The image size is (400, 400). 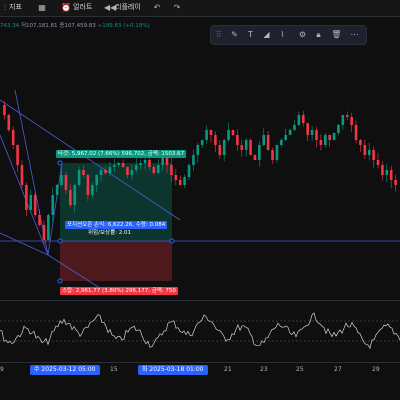 I want to click on alert-icon: ⏰, so click(x=66, y=8).